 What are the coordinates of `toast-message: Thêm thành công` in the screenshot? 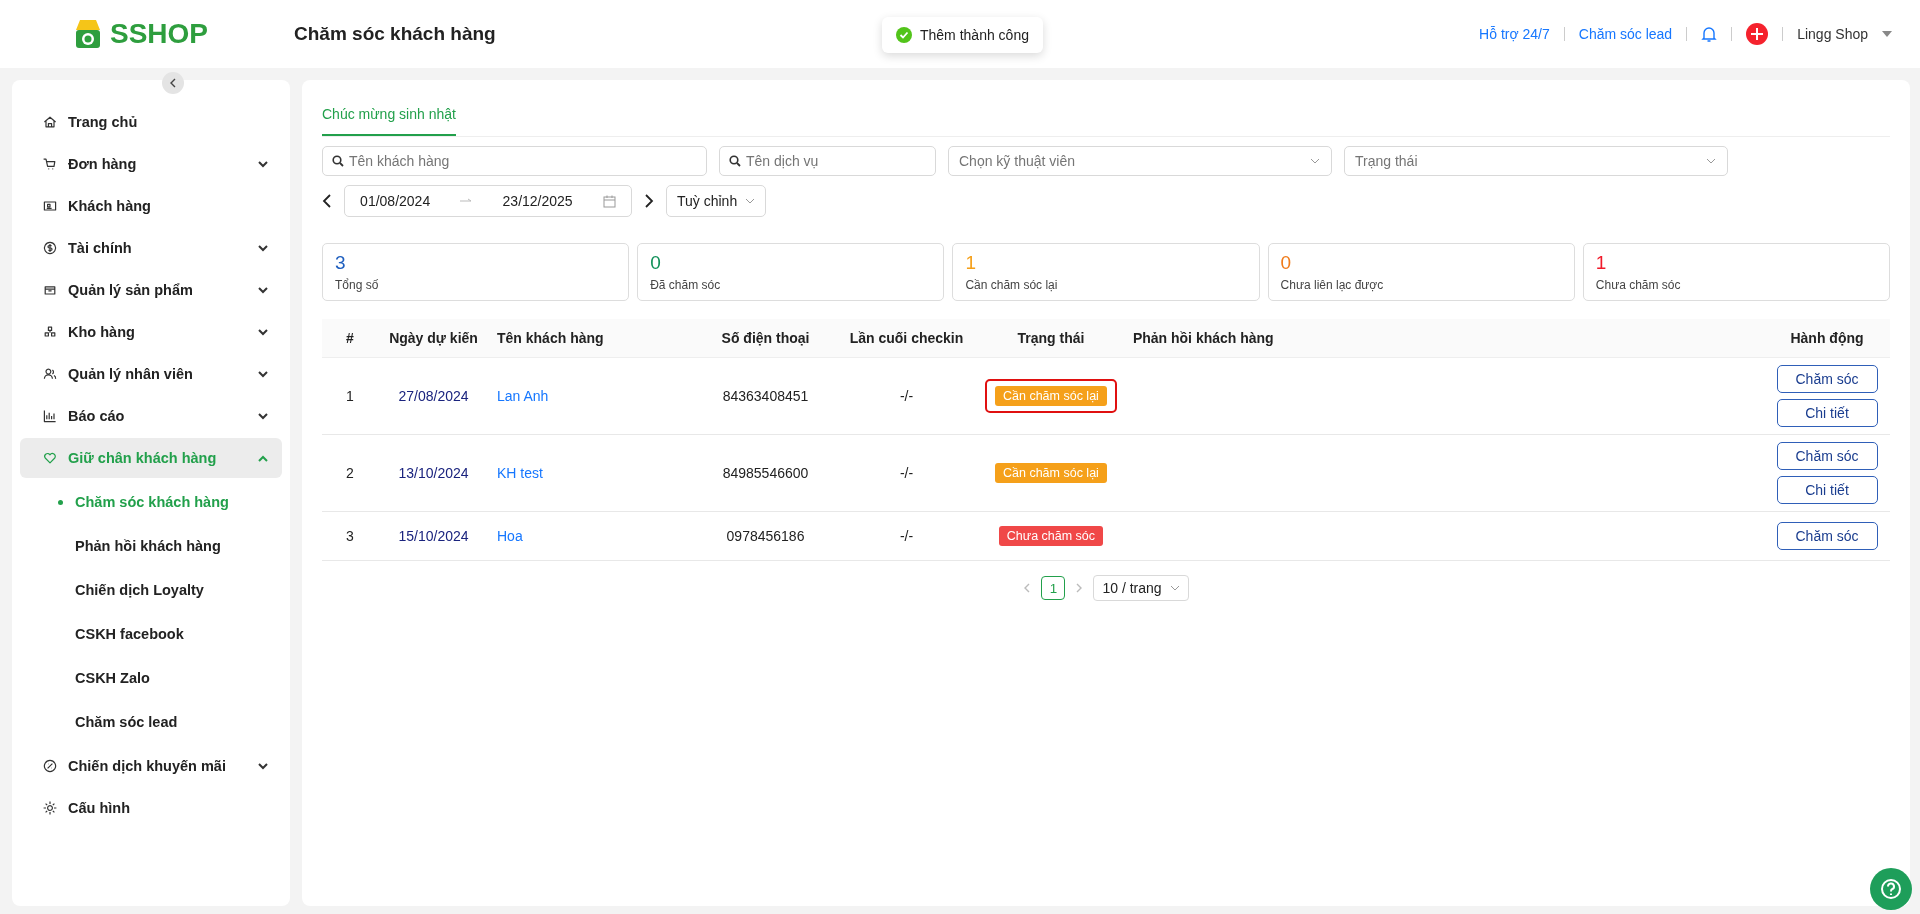 It's located at (974, 35).